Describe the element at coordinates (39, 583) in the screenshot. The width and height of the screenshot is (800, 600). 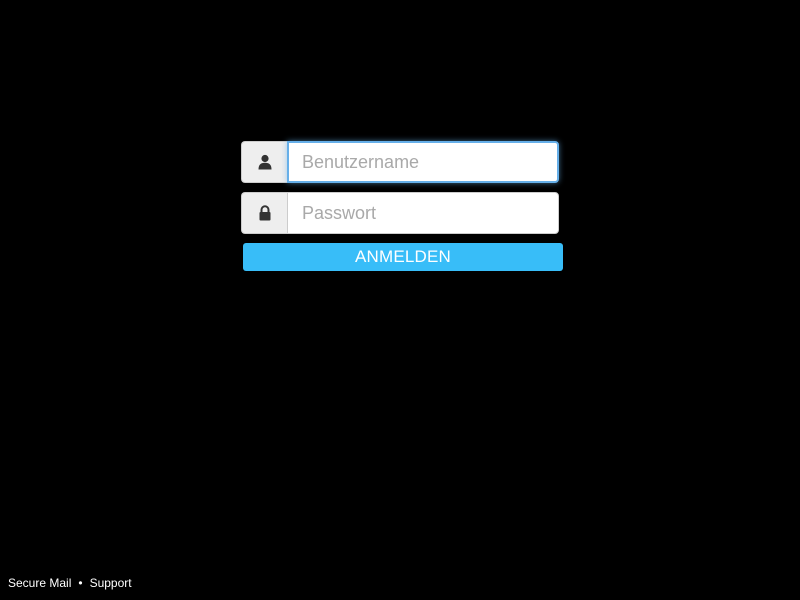
I see `footer-link-secure-mail: Secure Mail` at that location.